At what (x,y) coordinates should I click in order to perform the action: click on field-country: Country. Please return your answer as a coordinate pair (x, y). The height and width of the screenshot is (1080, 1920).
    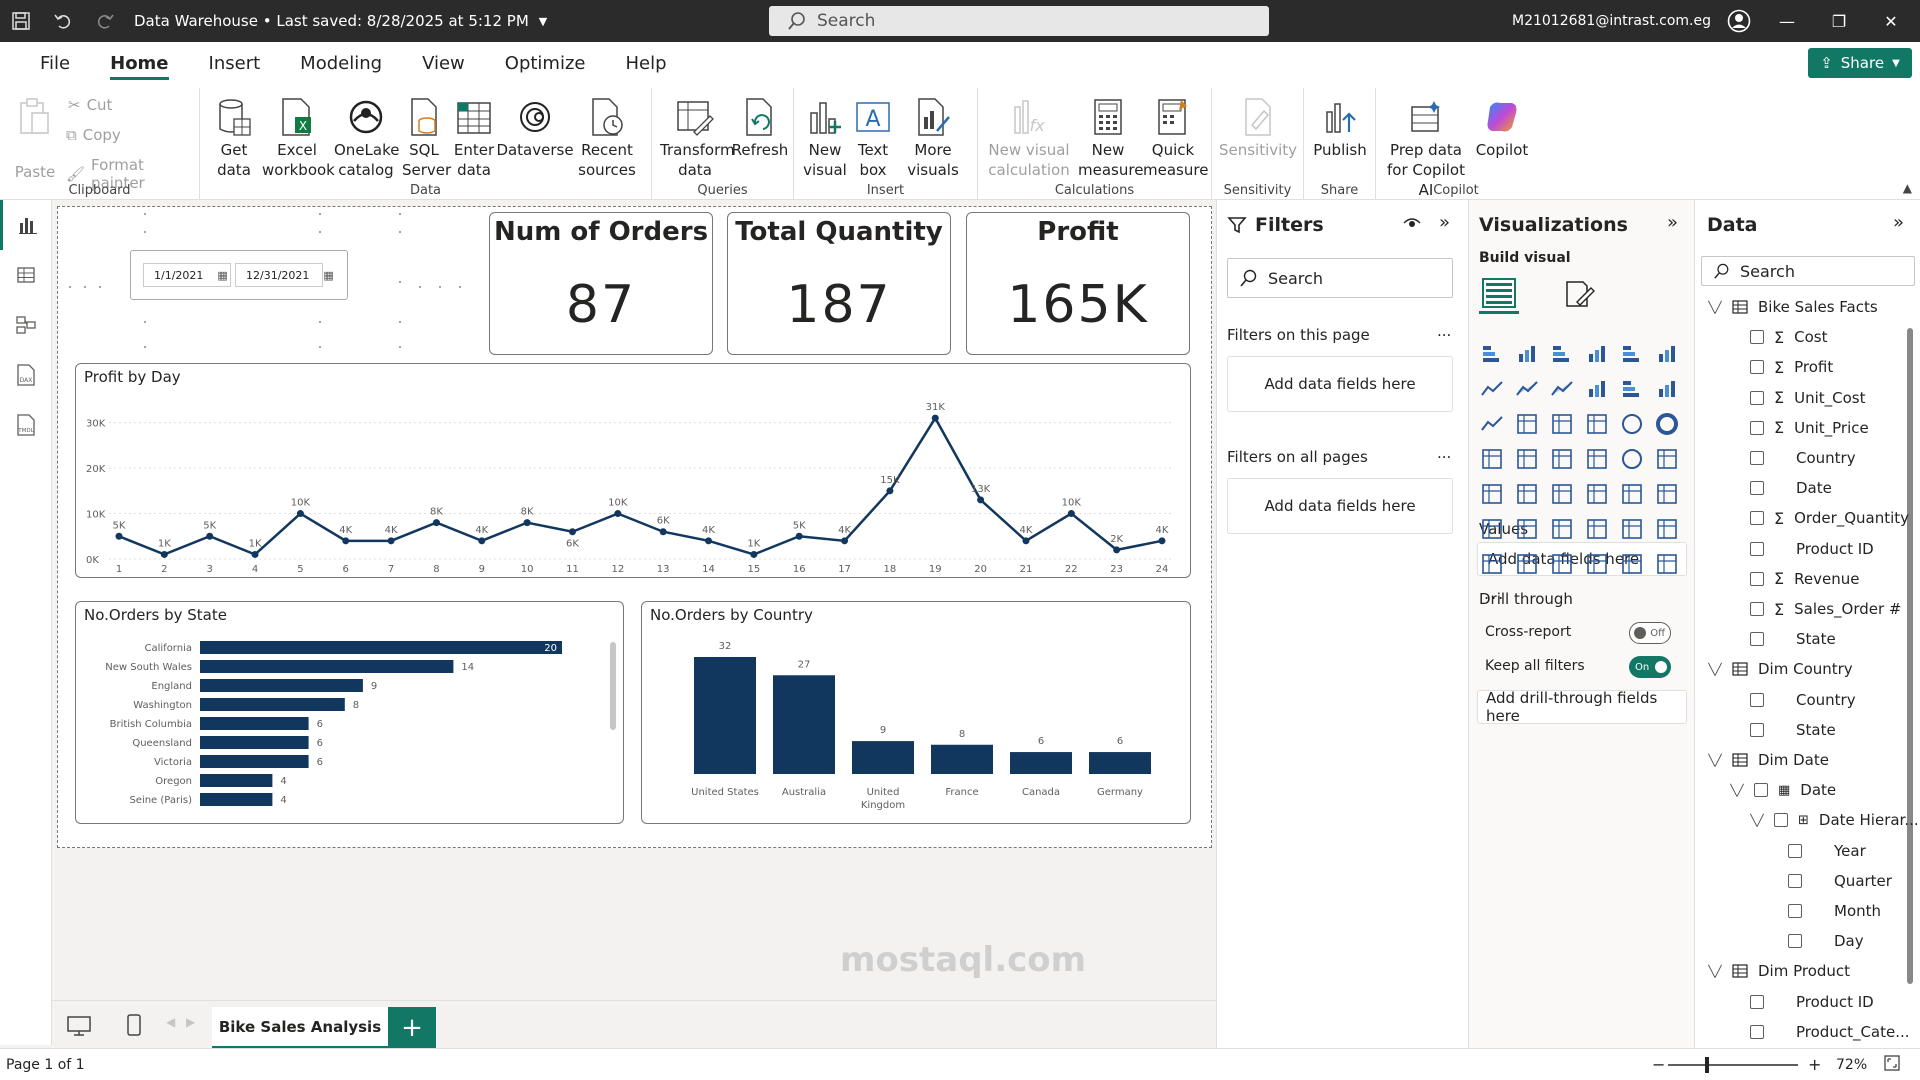
    Looking at the image, I should click on (1803, 458).